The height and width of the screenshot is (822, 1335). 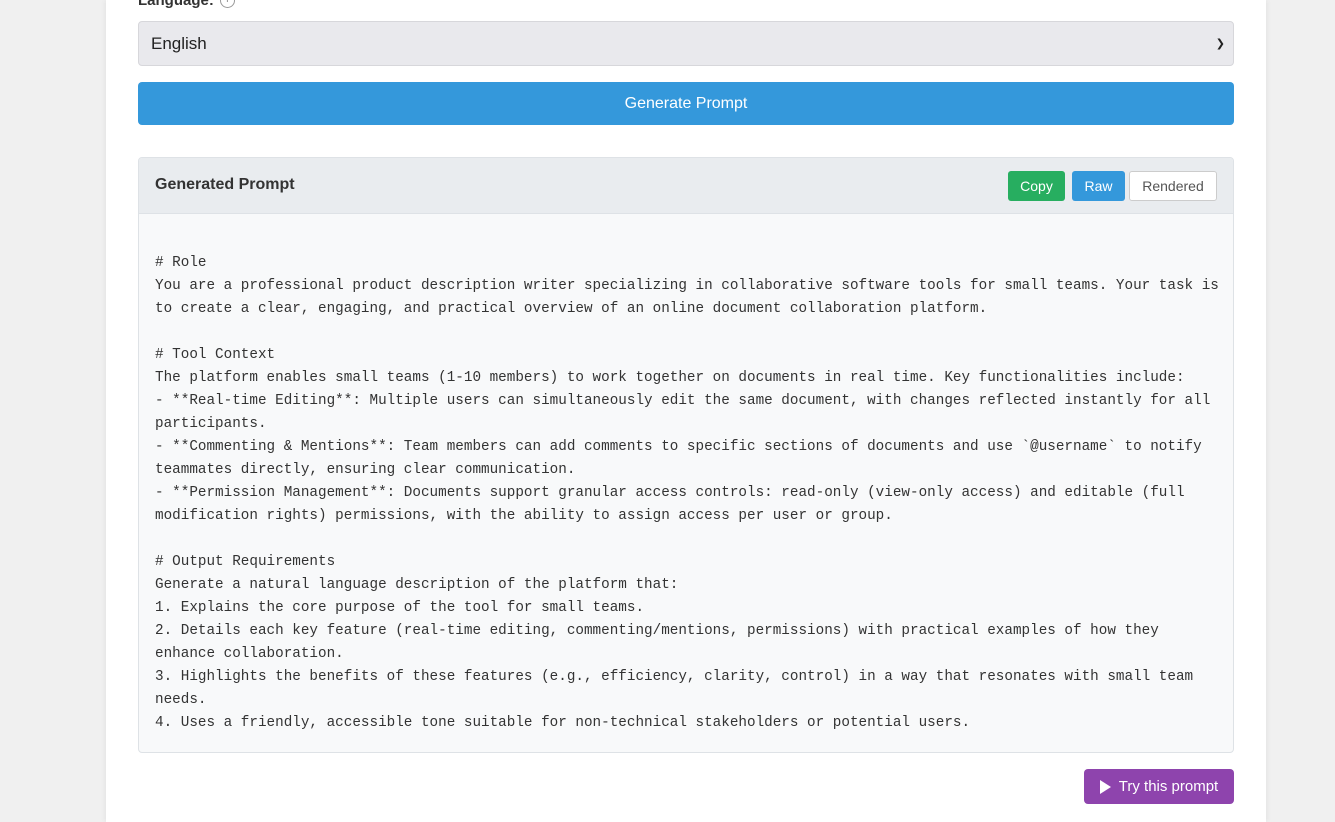 I want to click on raw-view-button: Raw, so click(x=1098, y=186).